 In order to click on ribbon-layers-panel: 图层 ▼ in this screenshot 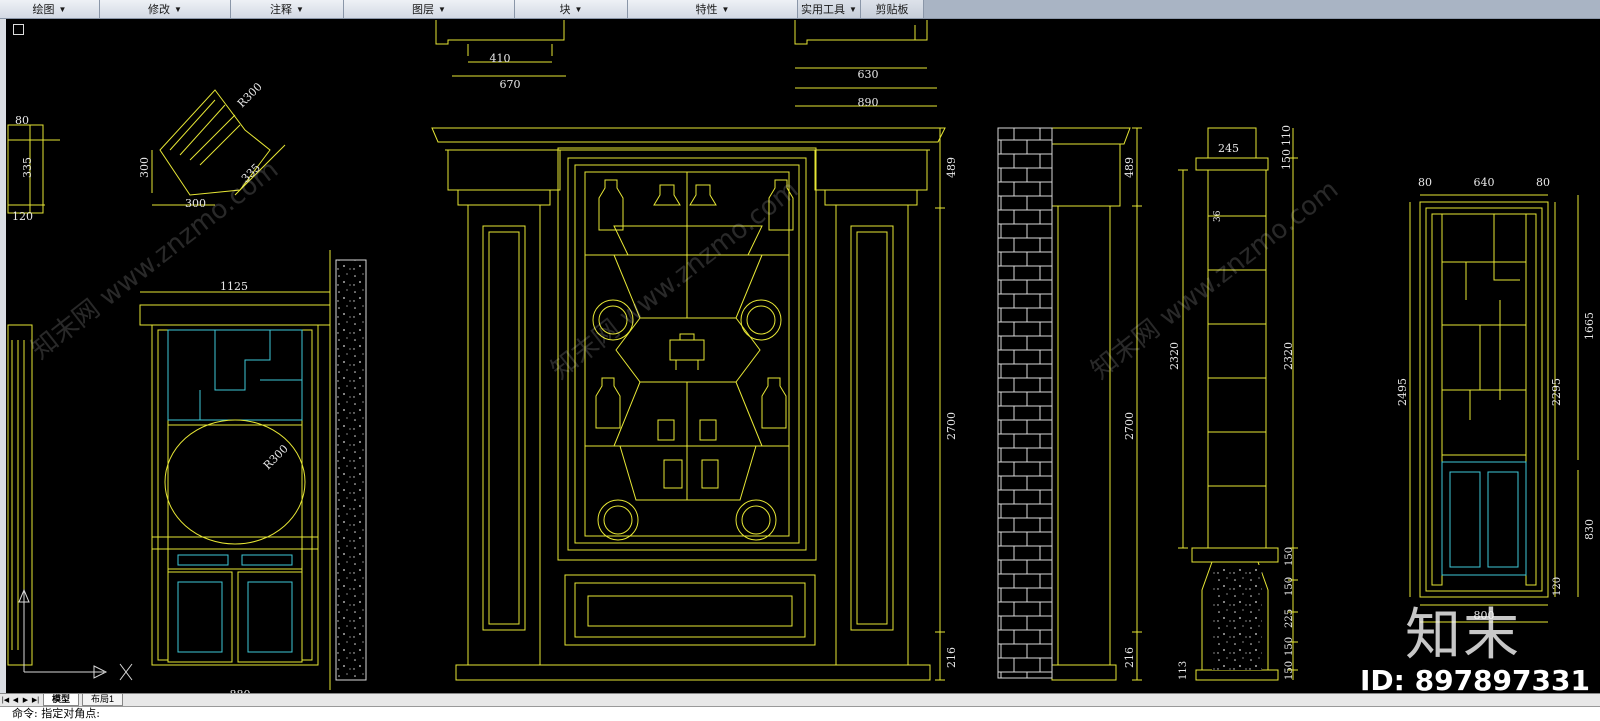, I will do `click(429, 9)`.